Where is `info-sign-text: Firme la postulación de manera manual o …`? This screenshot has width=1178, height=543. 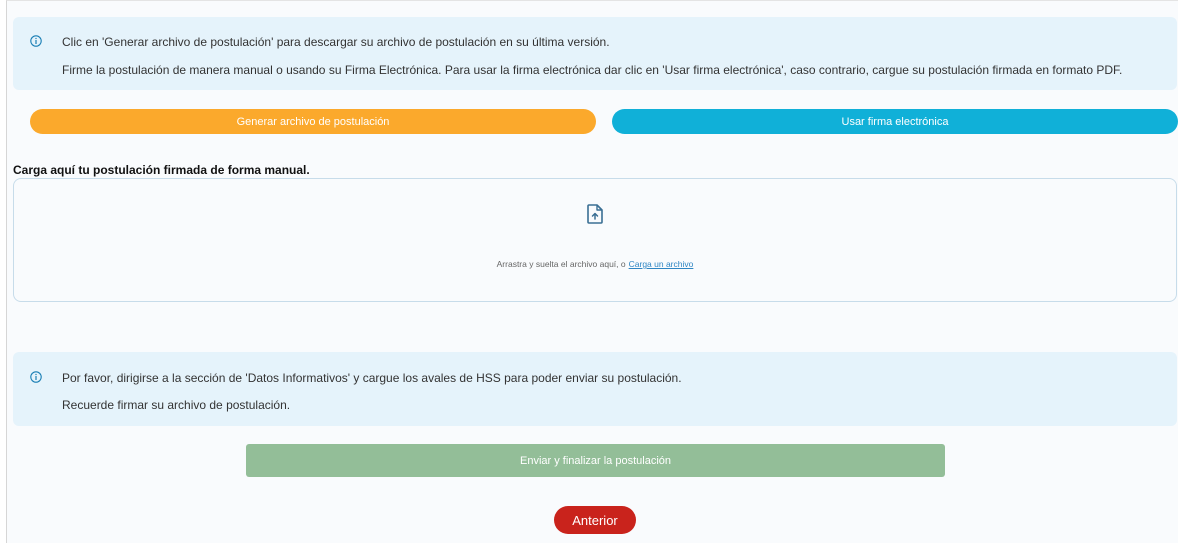
info-sign-text: Firme la postulación de manera manual o … is located at coordinates (592, 70).